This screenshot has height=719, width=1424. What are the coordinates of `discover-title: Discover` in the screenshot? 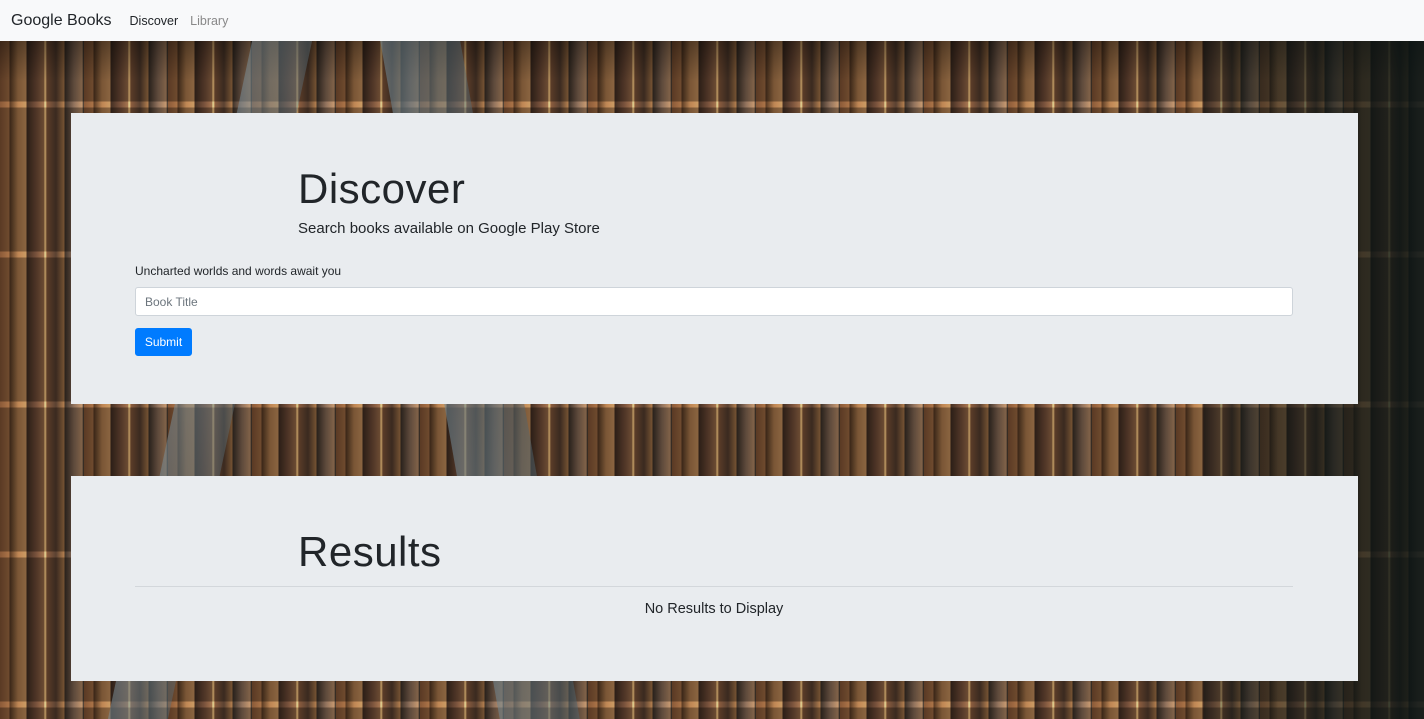 It's located at (382, 188).